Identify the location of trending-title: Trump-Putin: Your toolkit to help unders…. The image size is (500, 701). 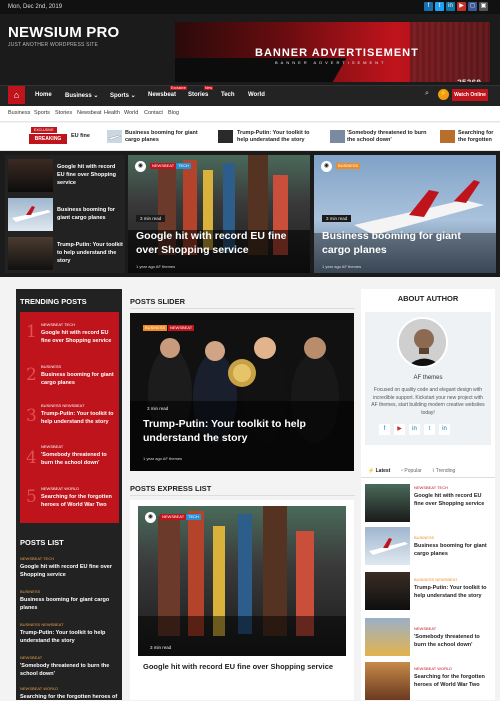
(78, 418).